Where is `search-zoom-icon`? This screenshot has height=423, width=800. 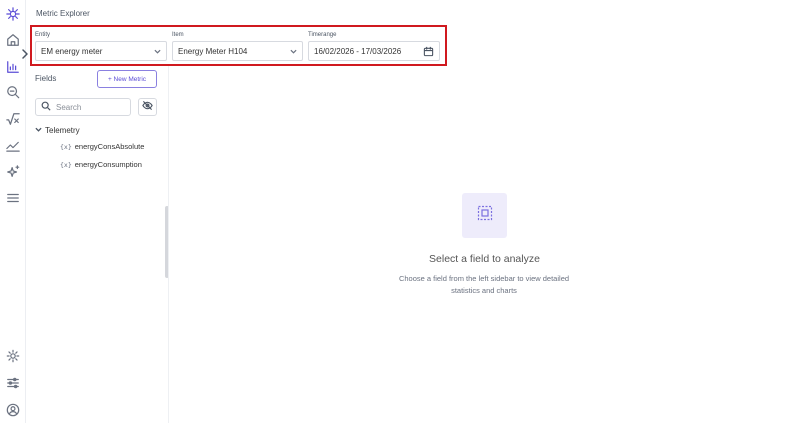 search-zoom-icon is located at coordinates (13, 92).